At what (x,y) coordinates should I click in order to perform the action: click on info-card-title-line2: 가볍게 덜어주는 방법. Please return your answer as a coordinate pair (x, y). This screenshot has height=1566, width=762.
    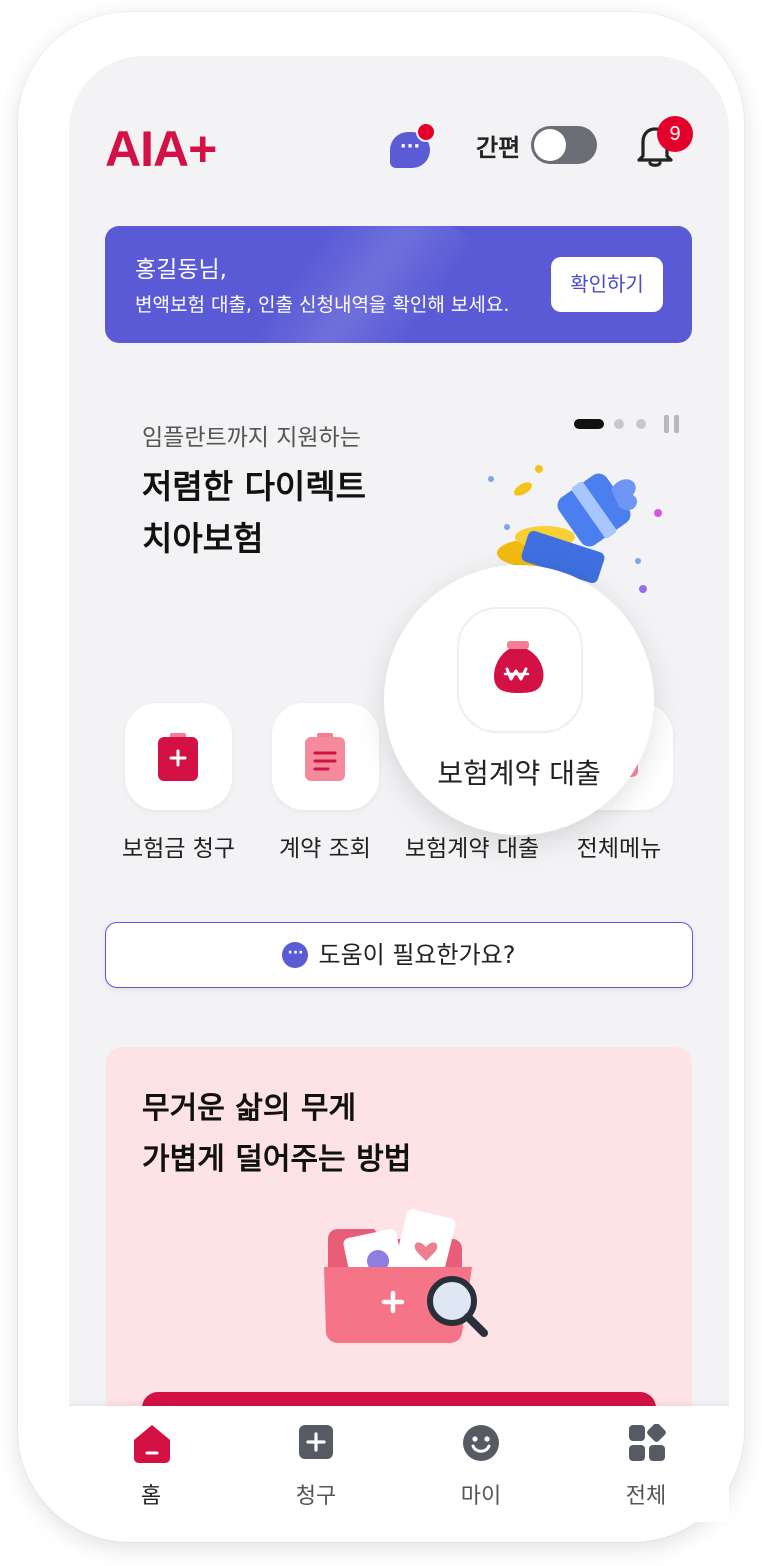
    Looking at the image, I should click on (277, 1159).